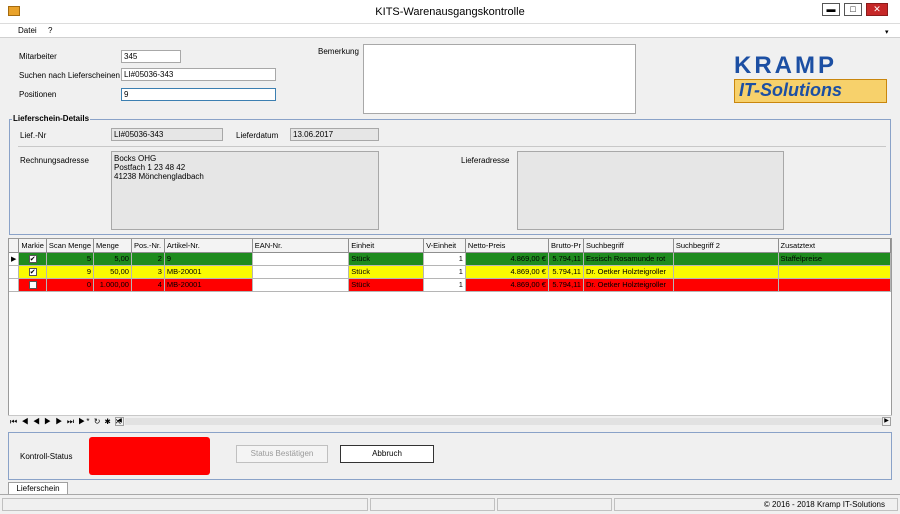 This screenshot has height=514, width=900. What do you see at coordinates (70, 421) in the screenshot?
I see `record-navigation-buttons: ⏮ ◀ ◀ ▶ ▶ ⏭ ▶* ↻ ✱ ✕ ⊽` at bounding box center [70, 421].